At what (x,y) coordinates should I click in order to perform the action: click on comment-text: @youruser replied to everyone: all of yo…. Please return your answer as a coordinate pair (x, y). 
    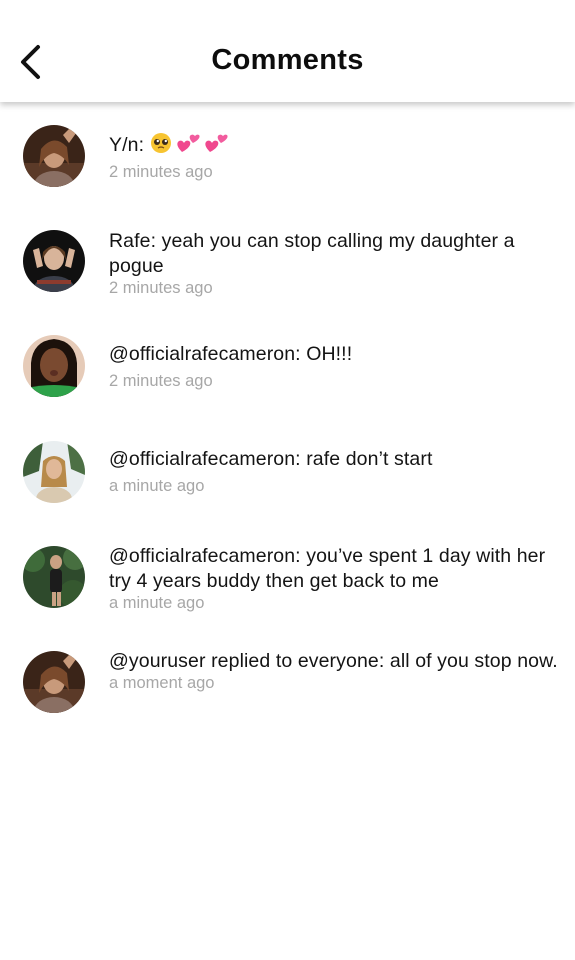
    Looking at the image, I should click on (333, 661).